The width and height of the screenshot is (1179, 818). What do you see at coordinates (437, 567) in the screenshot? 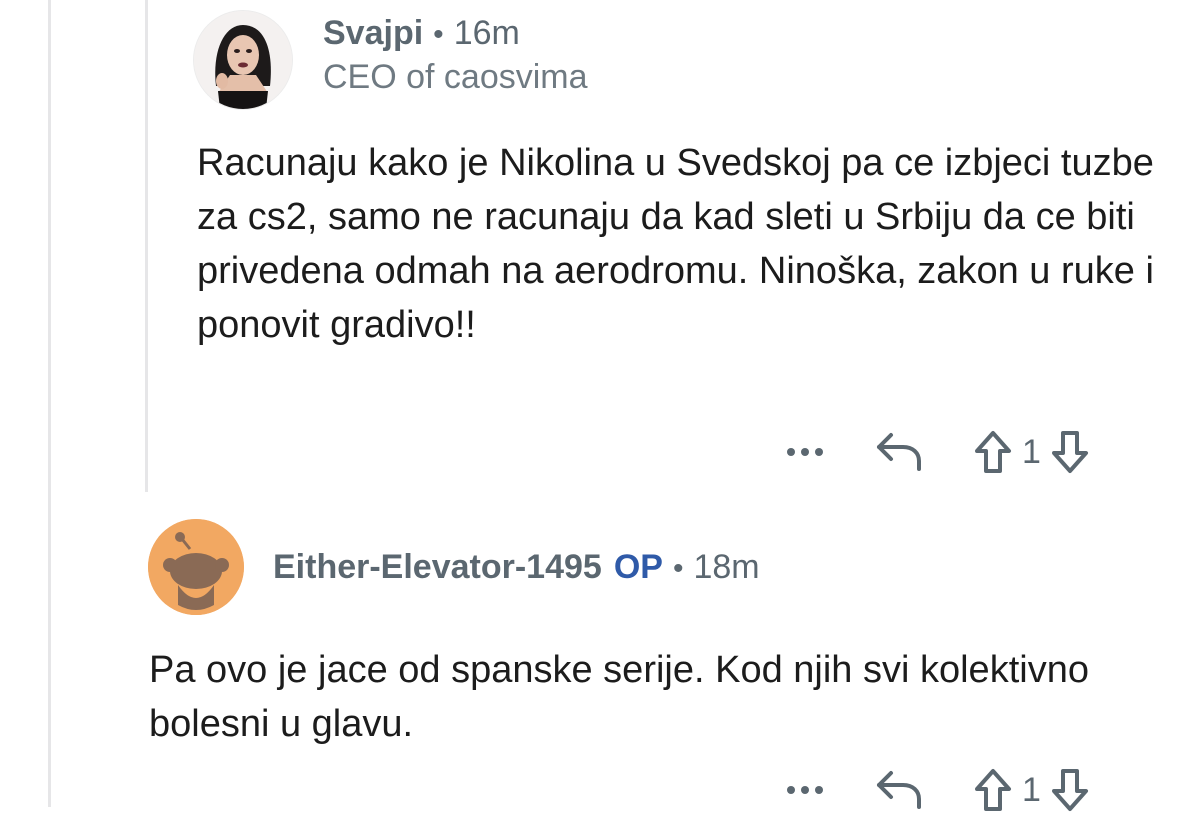
I see `username: Either-Elevator-1495` at bounding box center [437, 567].